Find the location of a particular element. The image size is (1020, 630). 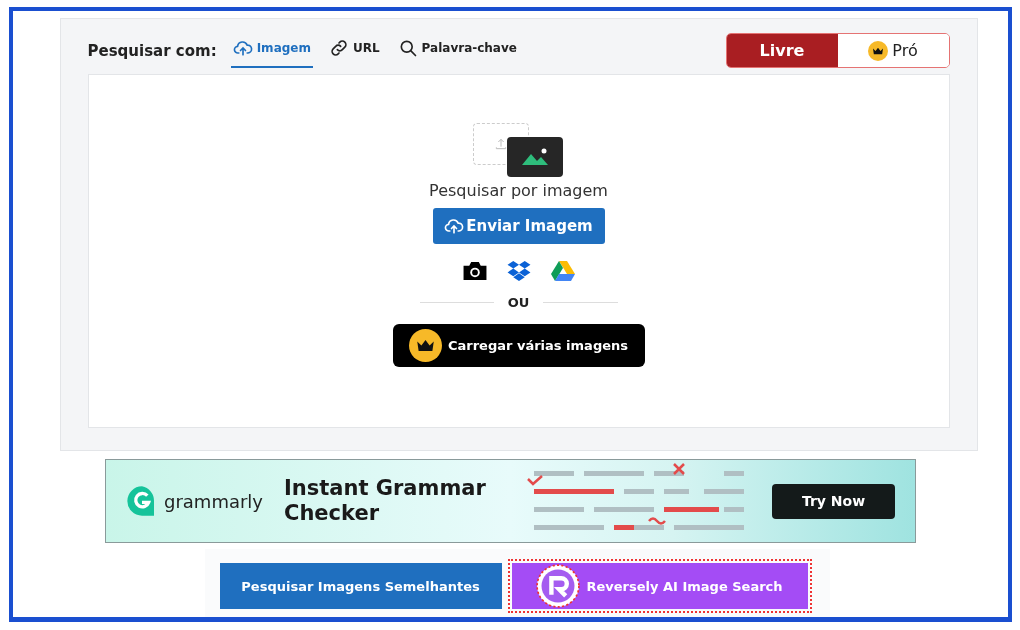

cloud-upload-icon is located at coordinates (454, 226).